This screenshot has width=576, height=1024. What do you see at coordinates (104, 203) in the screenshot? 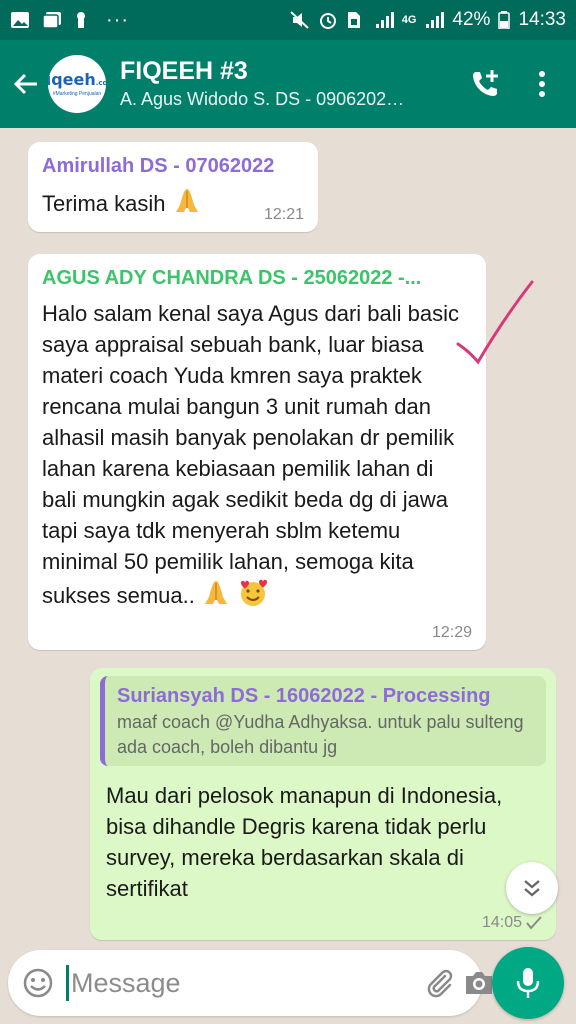
I see `message-text: Terima kasih` at bounding box center [104, 203].